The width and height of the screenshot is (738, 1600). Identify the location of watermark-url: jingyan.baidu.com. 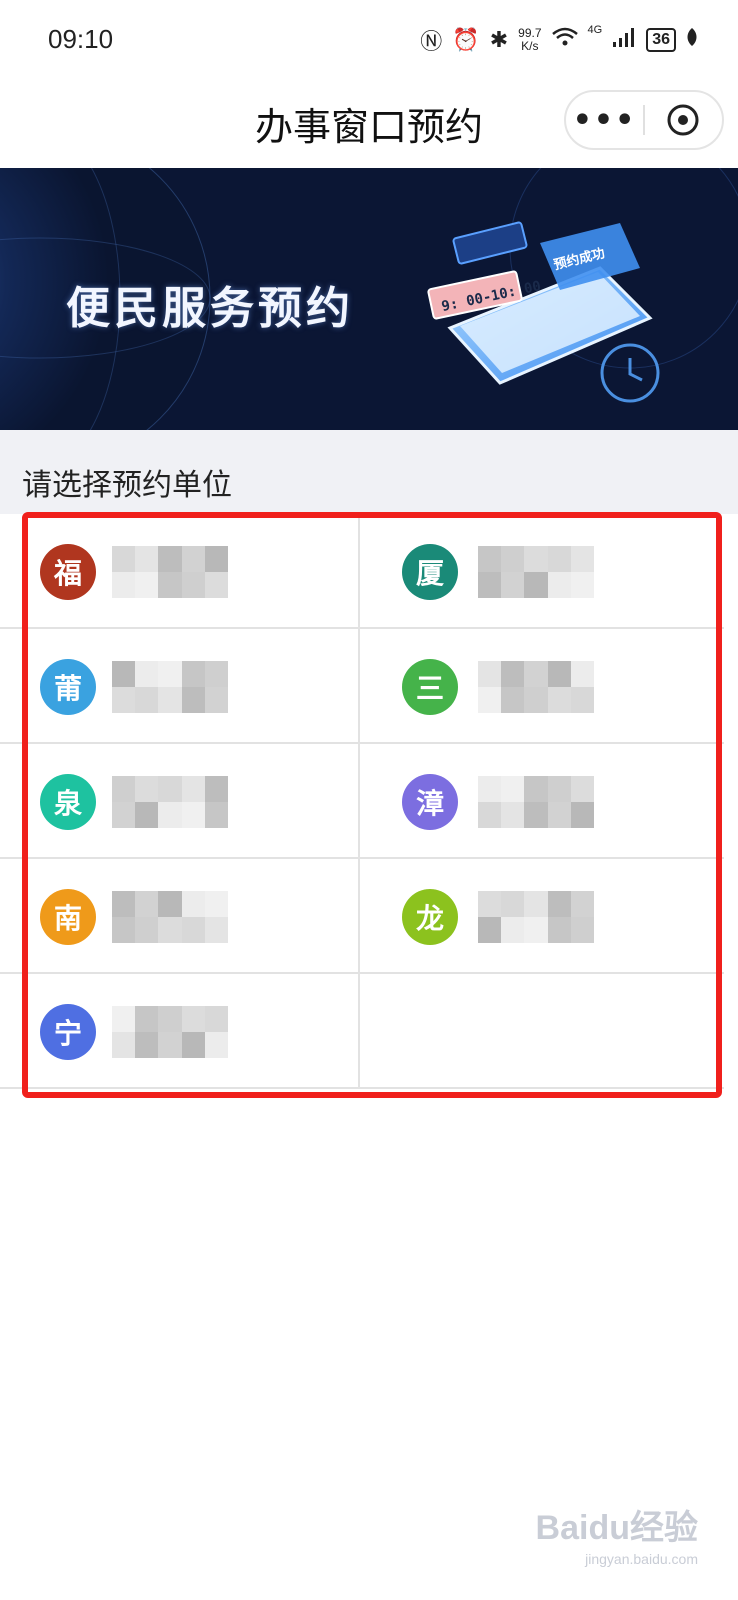
(641, 1559).